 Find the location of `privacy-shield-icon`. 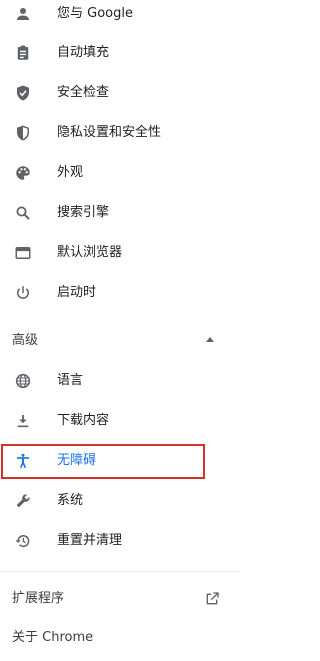

privacy-shield-icon is located at coordinates (23, 133).